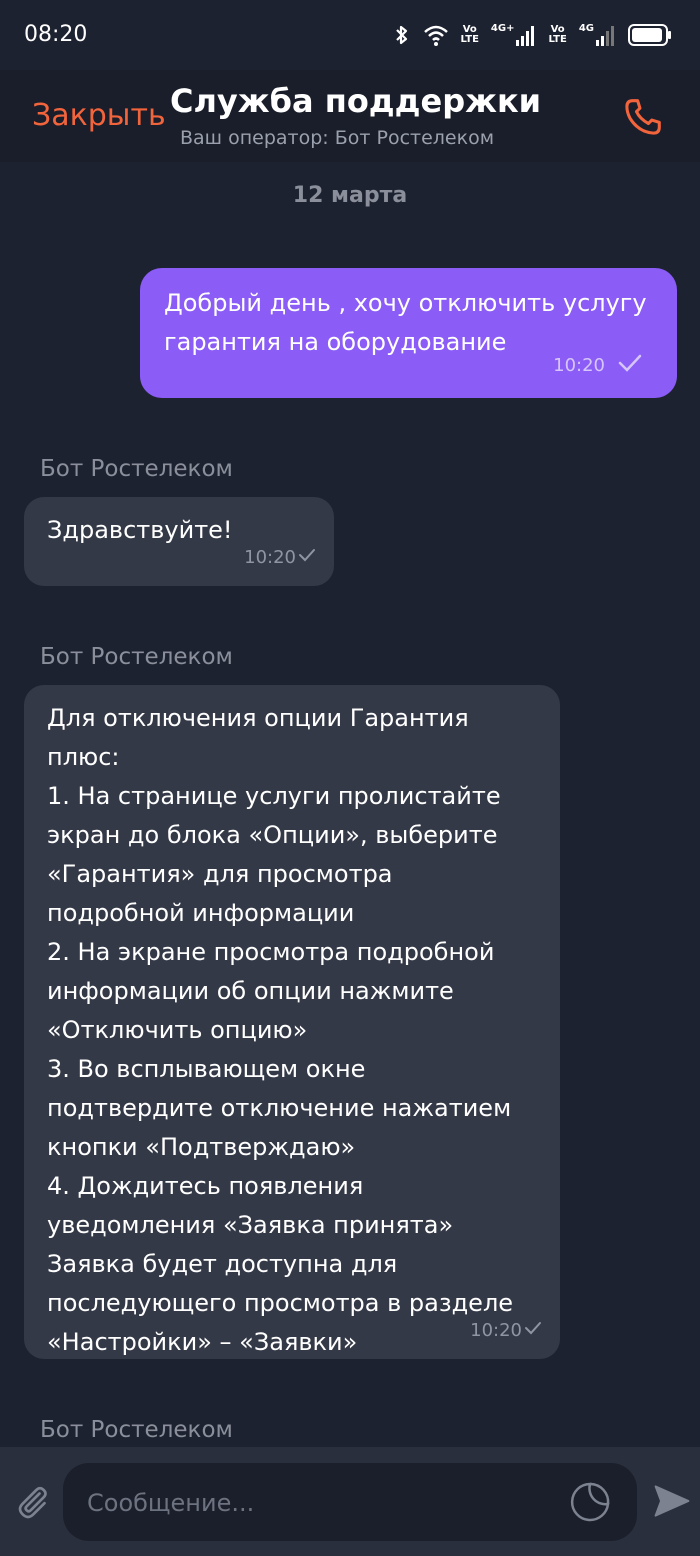  Describe the element at coordinates (99, 115) in the screenshot. I see `close-button: Закрыть` at that location.